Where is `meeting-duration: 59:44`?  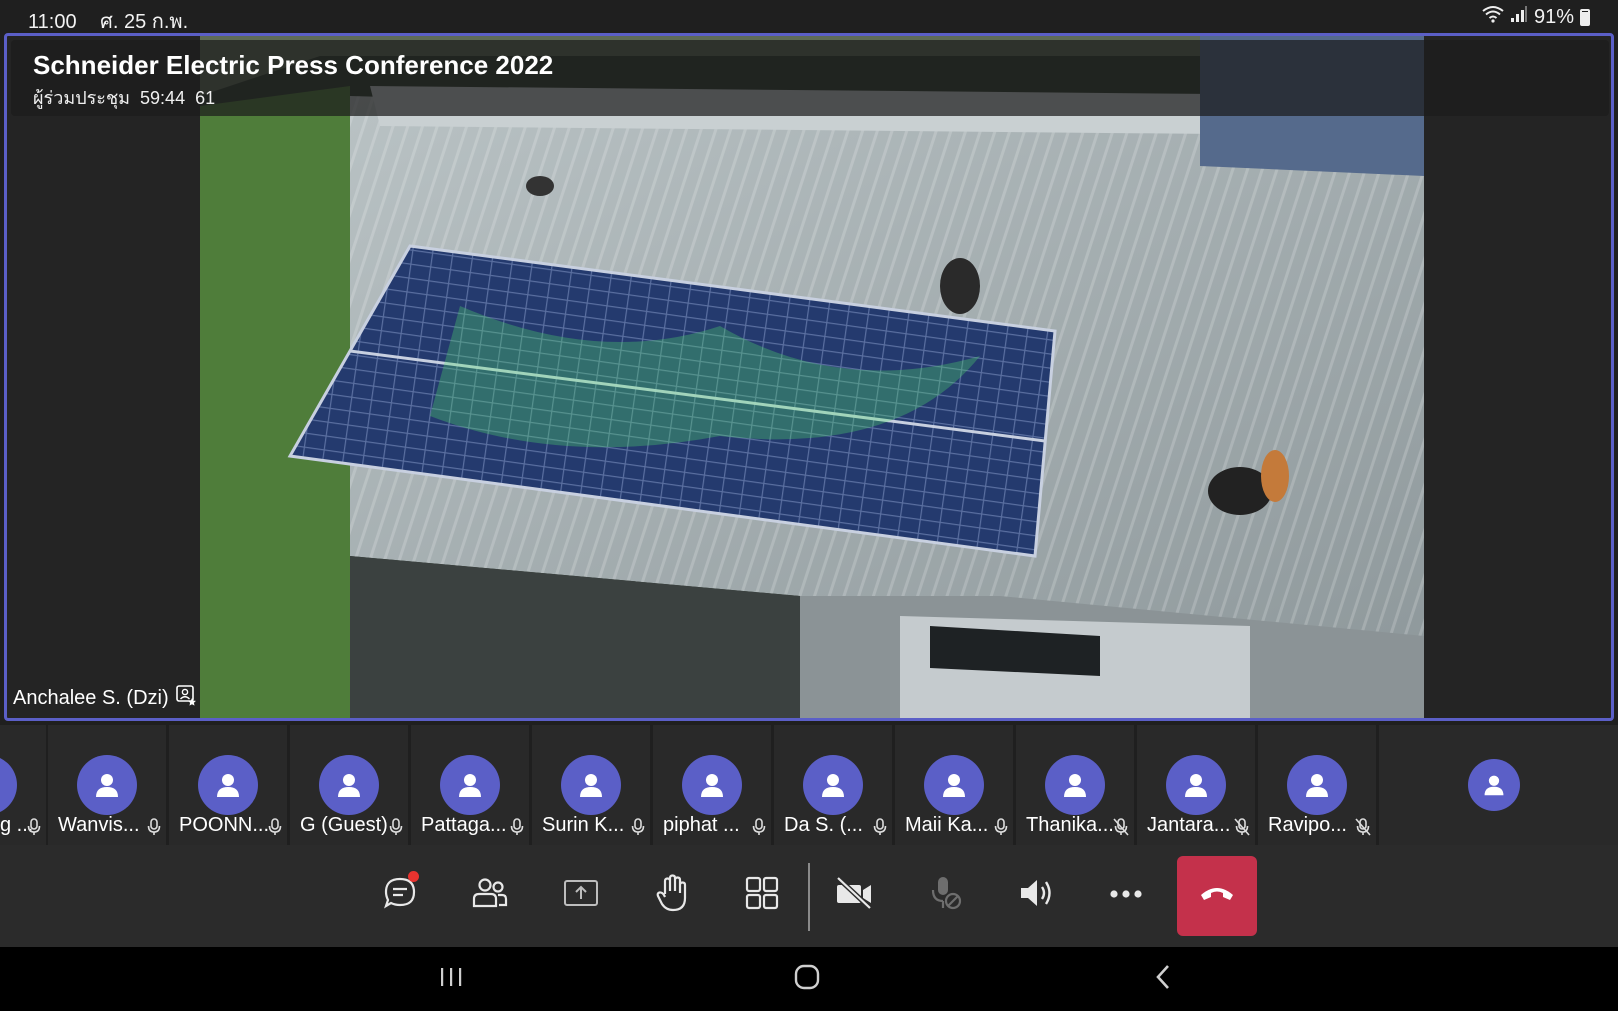 meeting-duration: 59:44 is located at coordinates (163, 98).